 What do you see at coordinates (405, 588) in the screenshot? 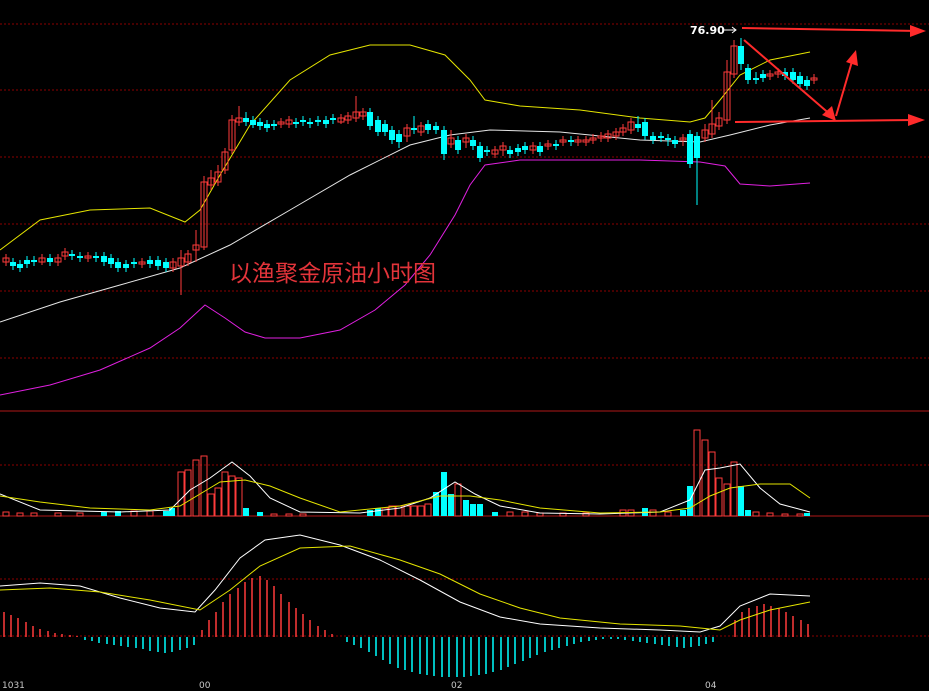
I see `macd-dea-line` at bounding box center [405, 588].